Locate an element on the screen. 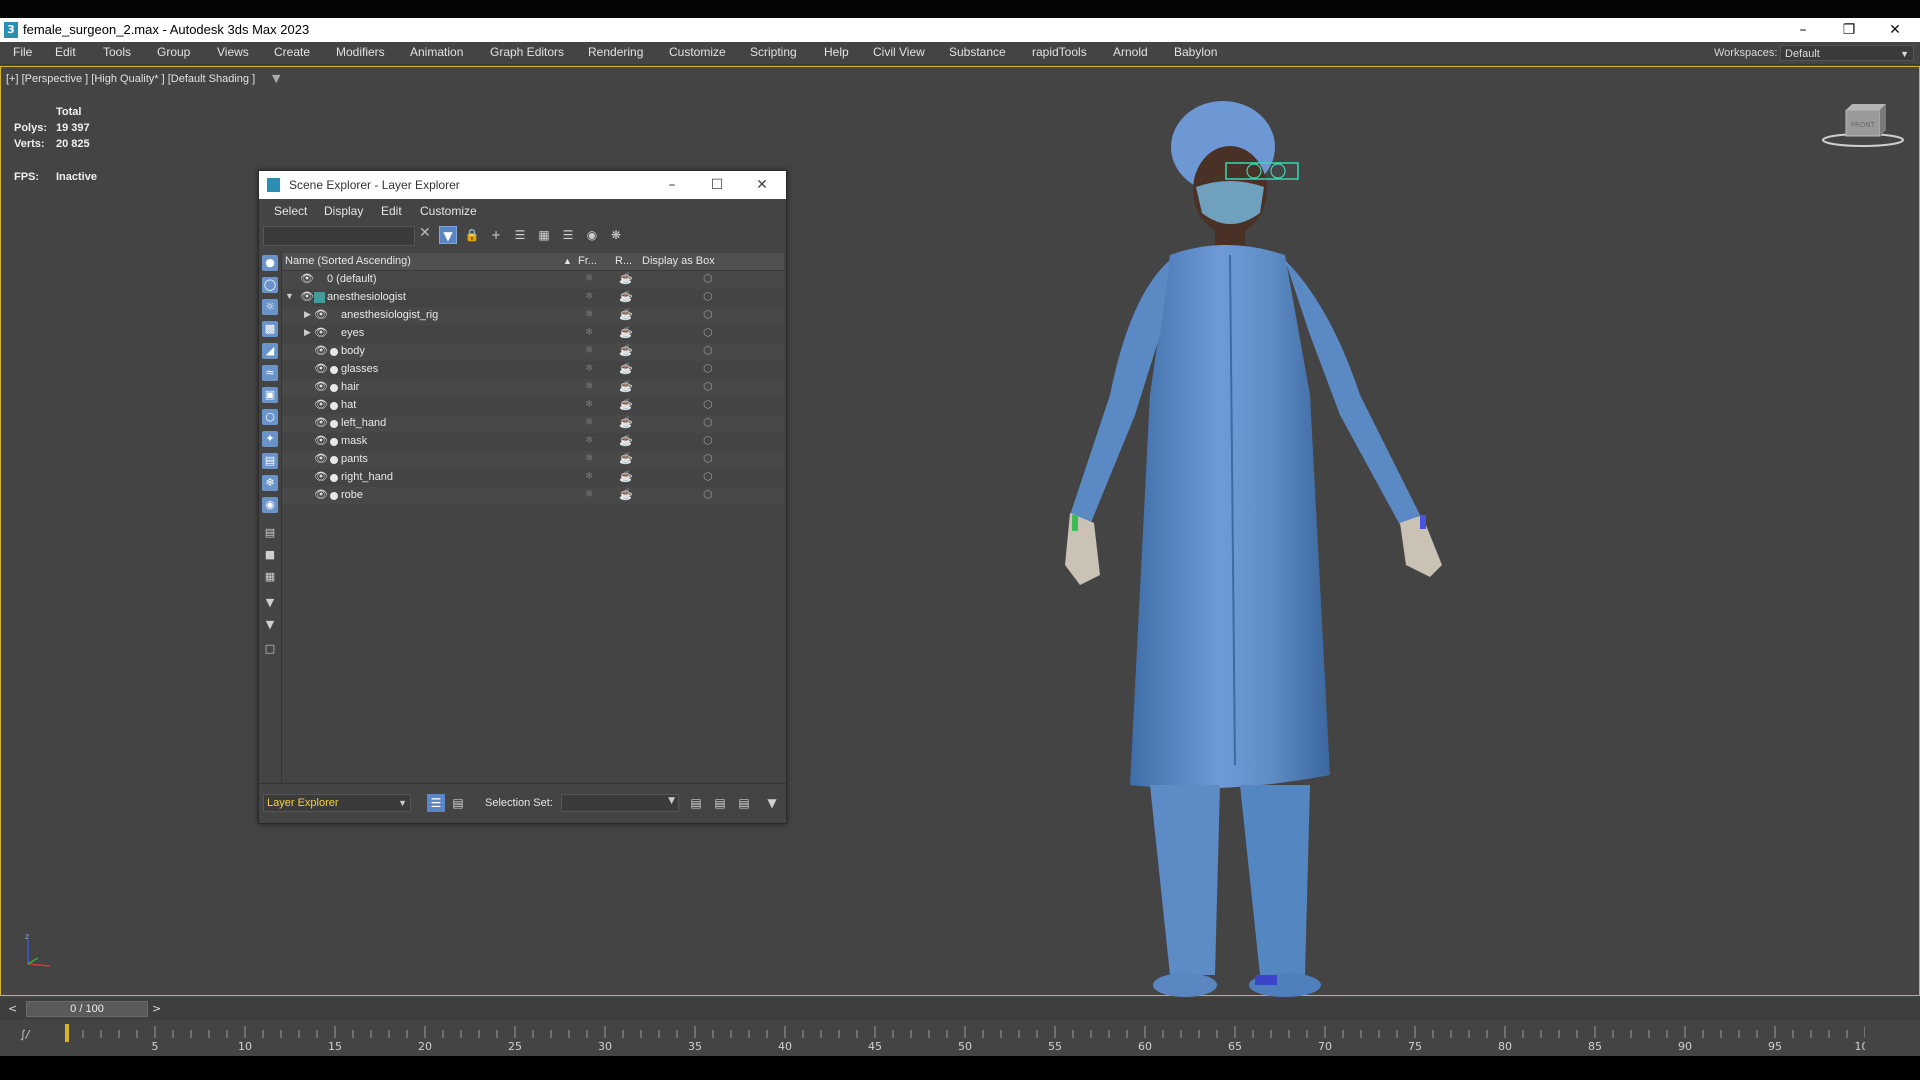  viewport-filter-icon: ▼ is located at coordinates (276, 78).